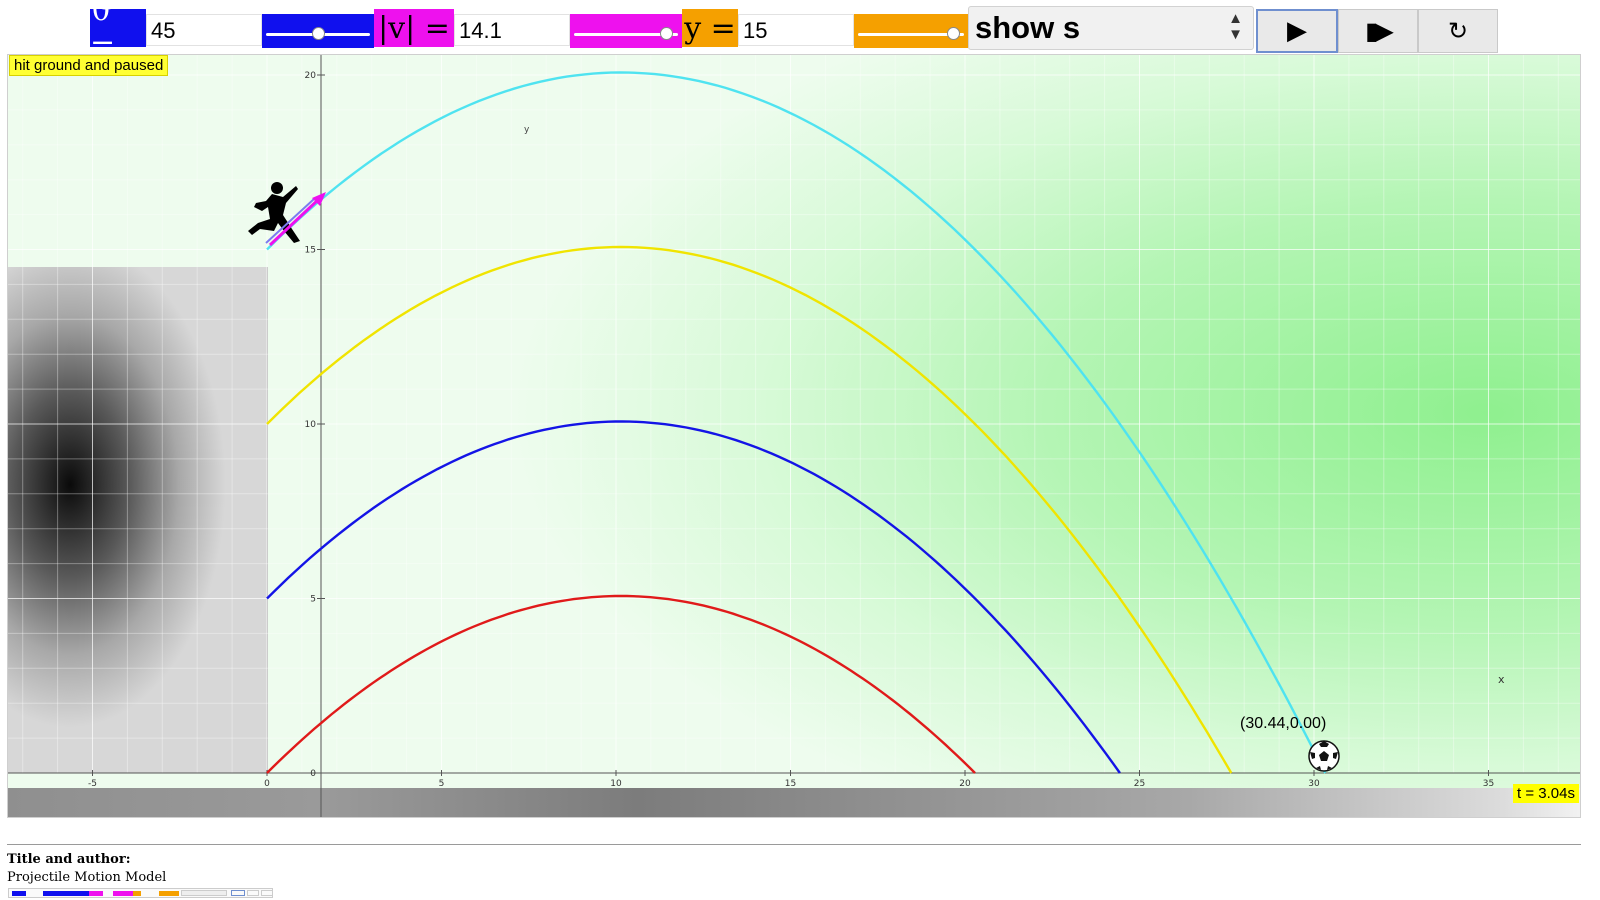  I want to click on x-tick-label: 35, so click(1488, 784).